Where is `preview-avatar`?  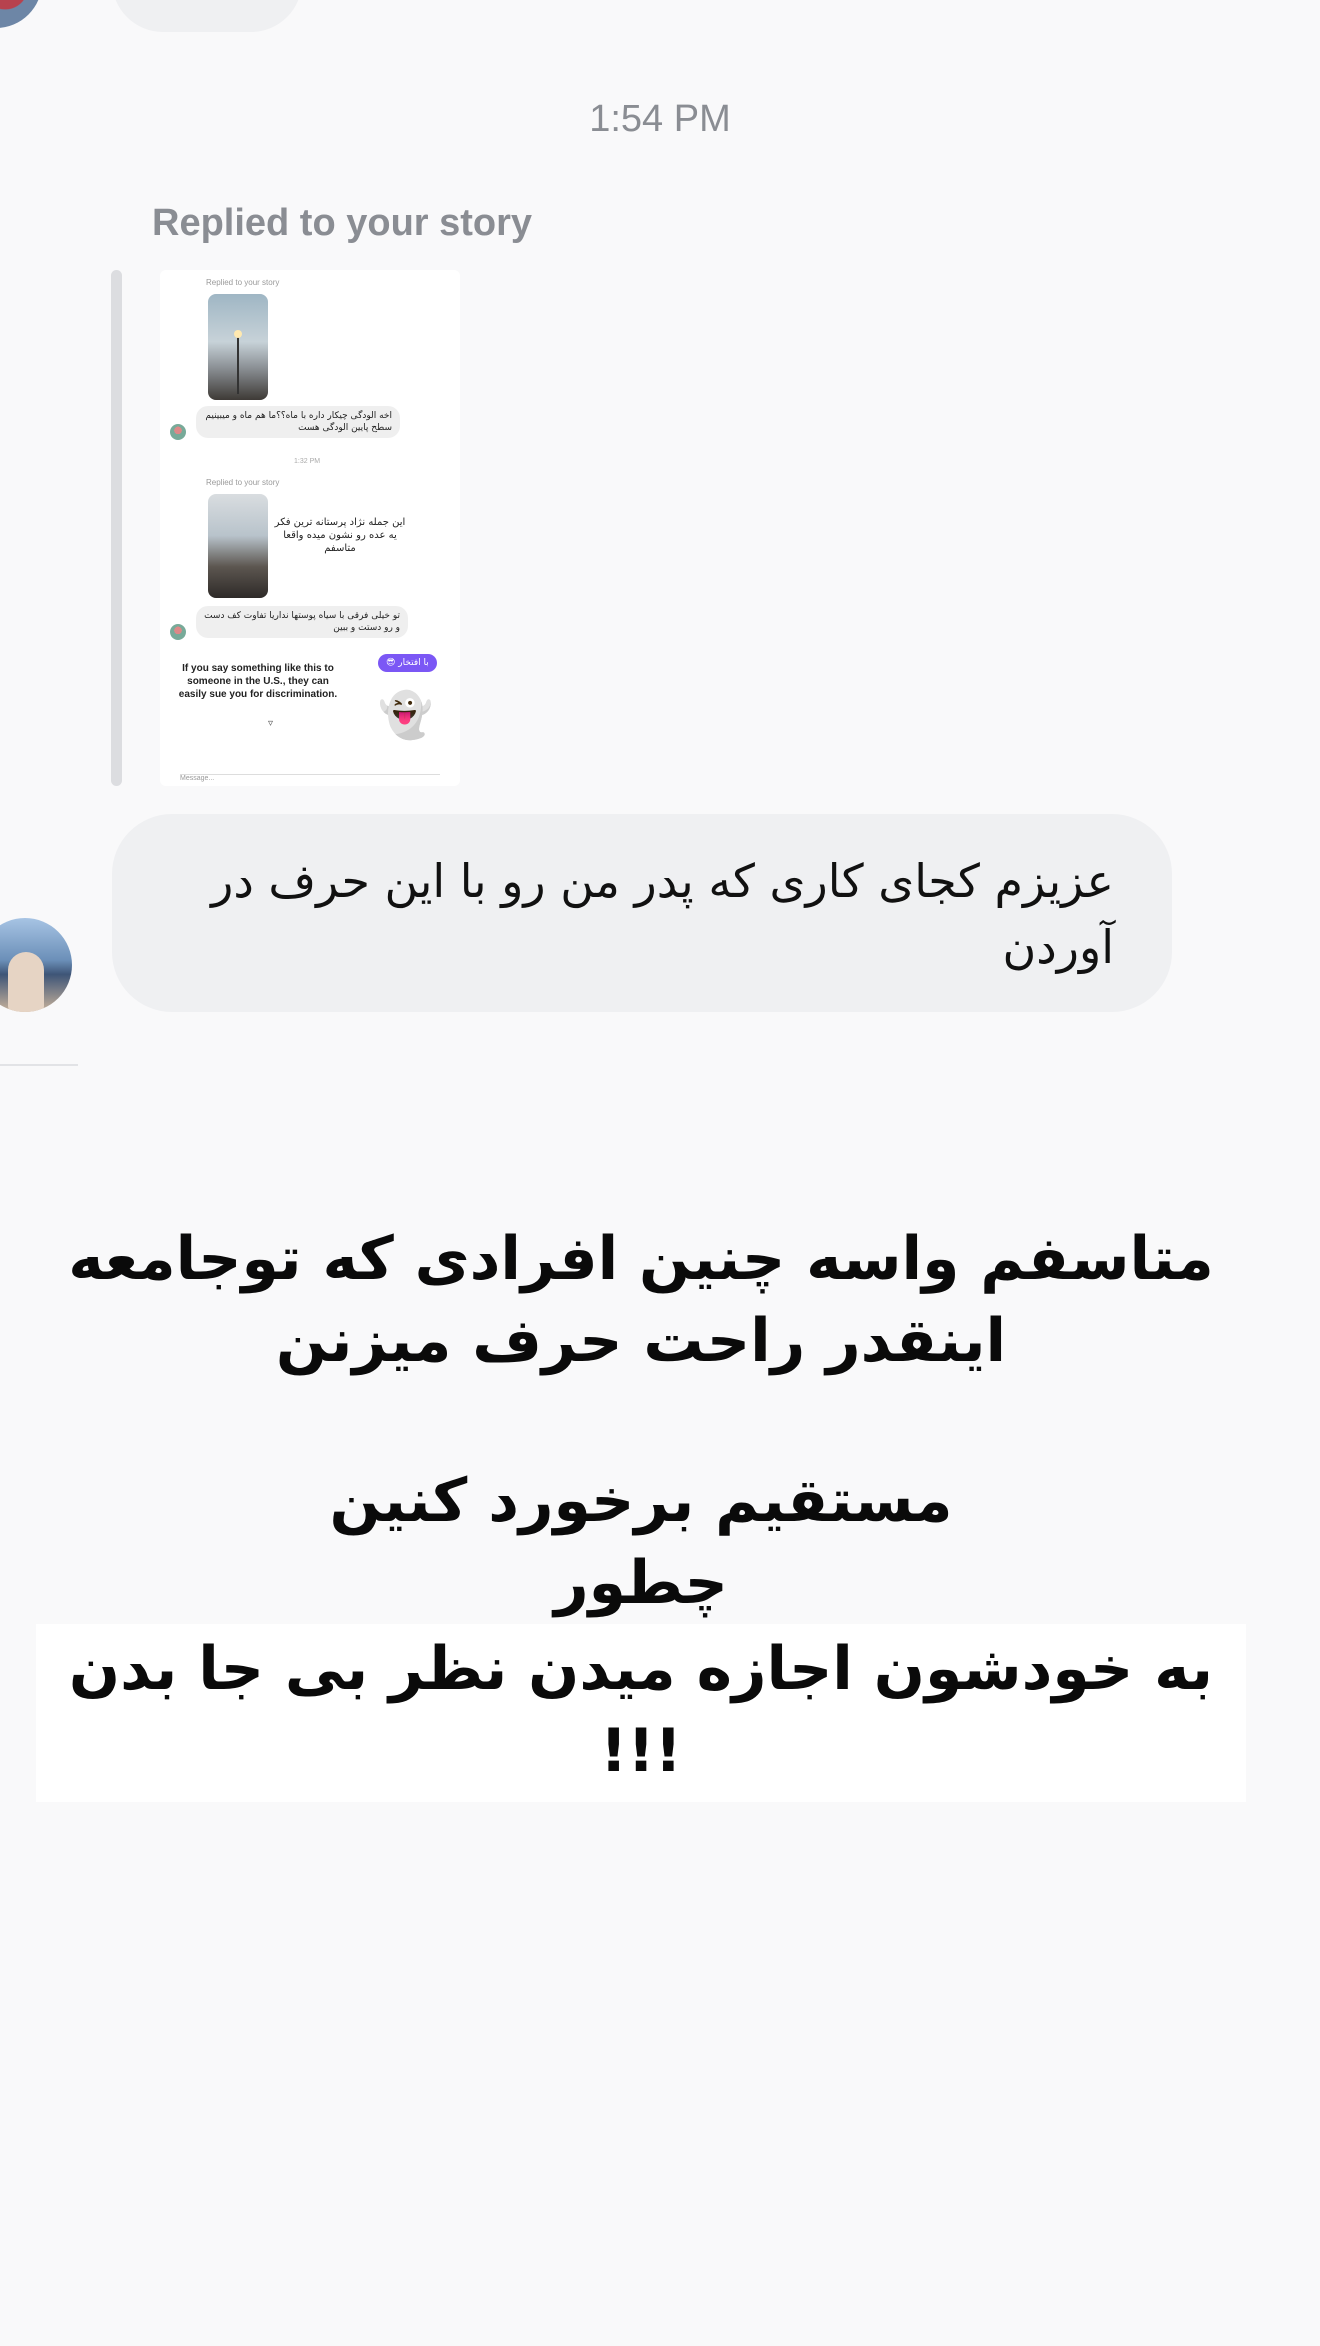
preview-avatar is located at coordinates (178, 432).